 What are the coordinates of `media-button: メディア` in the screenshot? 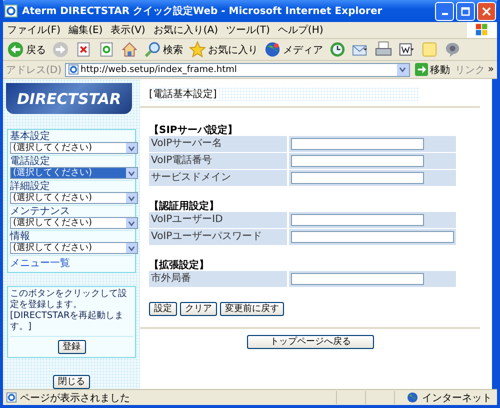 It's located at (293, 50).